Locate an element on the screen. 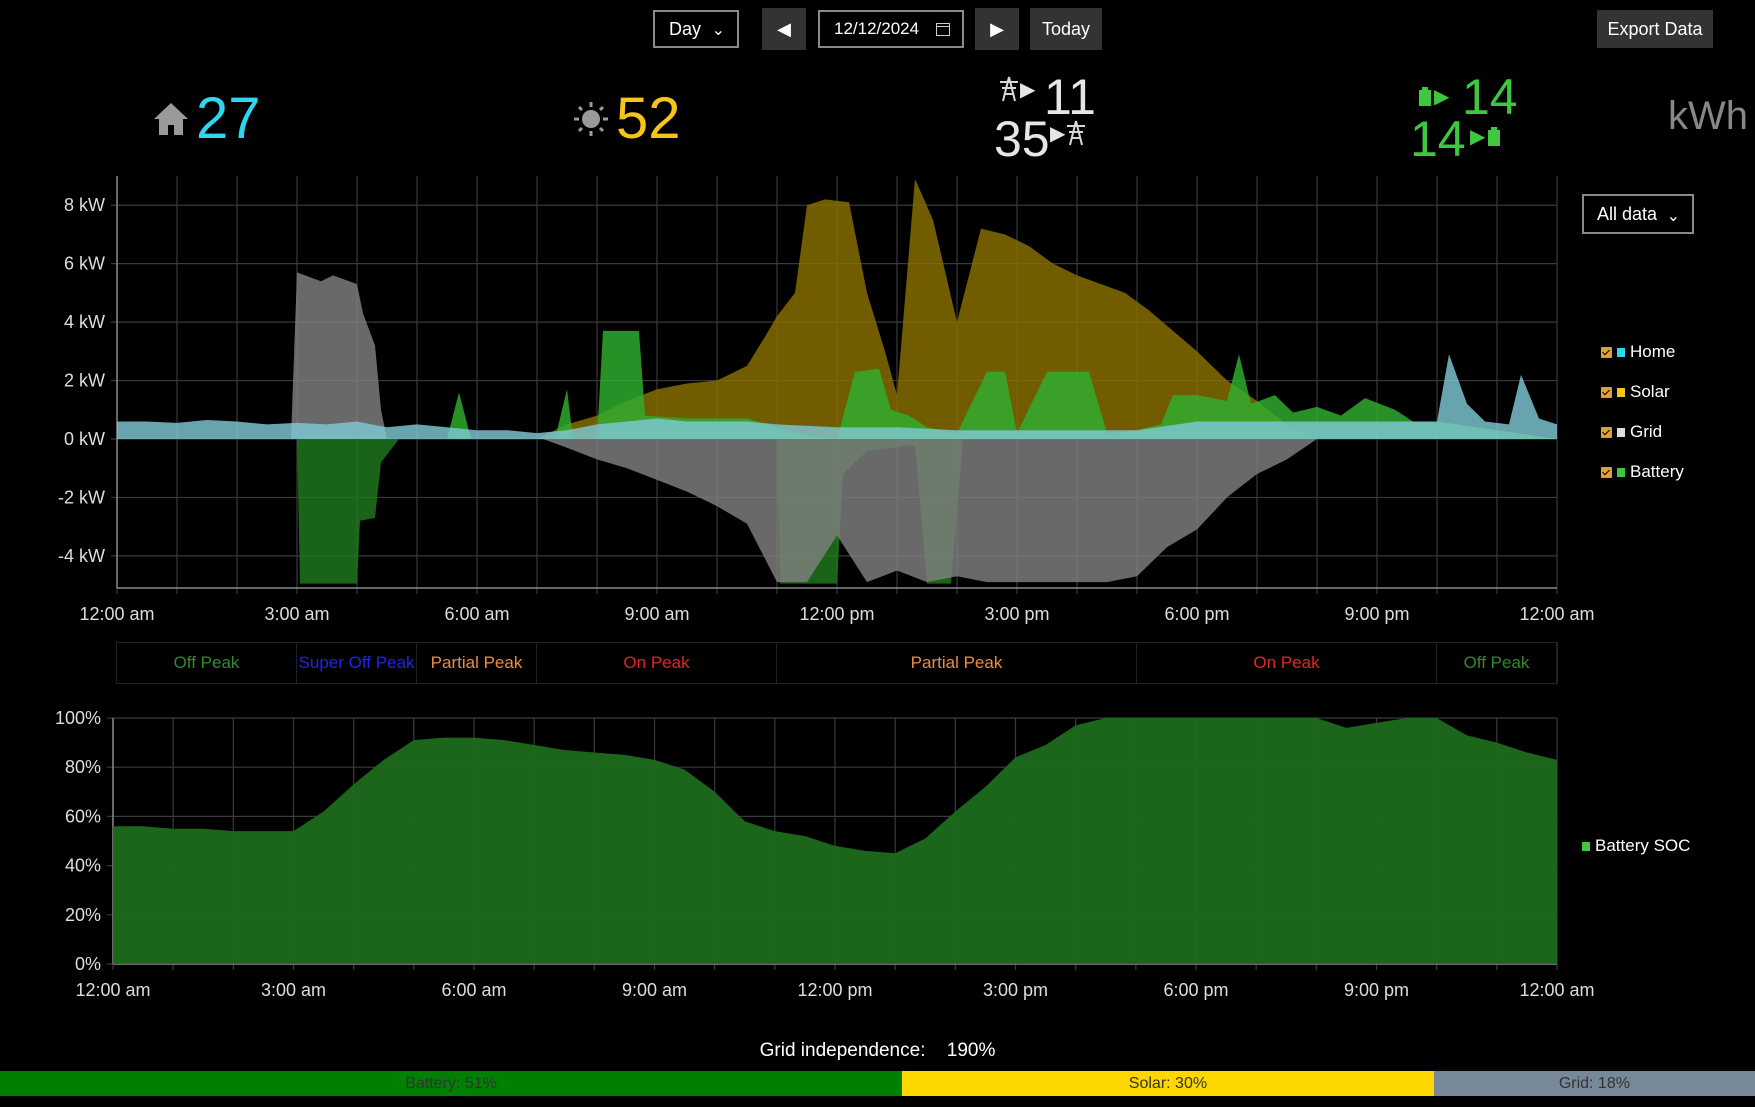 The height and width of the screenshot is (1107, 1755). grid-summary: ▶ 11 35 ▶ is located at coordinates (1049, 118).